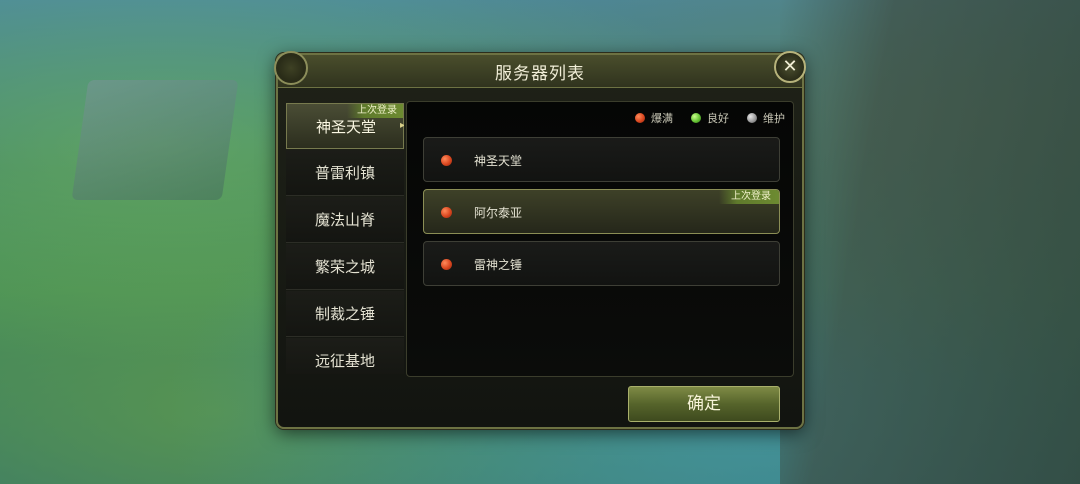  I want to click on background-ruins, so click(155, 140).